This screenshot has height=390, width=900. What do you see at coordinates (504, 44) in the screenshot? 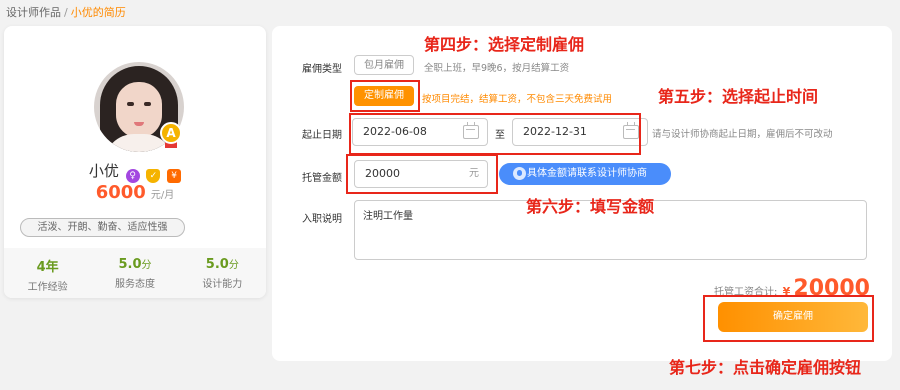
I see `step4-annotation: 第四步：选择定制雇佣` at bounding box center [504, 44].